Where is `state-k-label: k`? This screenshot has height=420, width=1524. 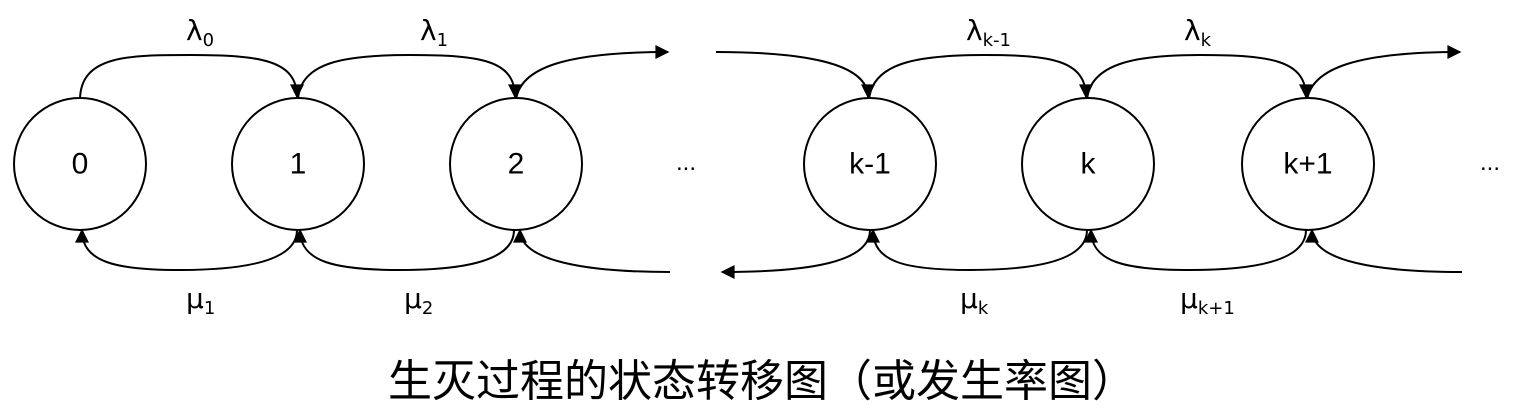
state-k-label: k is located at coordinates (1089, 164).